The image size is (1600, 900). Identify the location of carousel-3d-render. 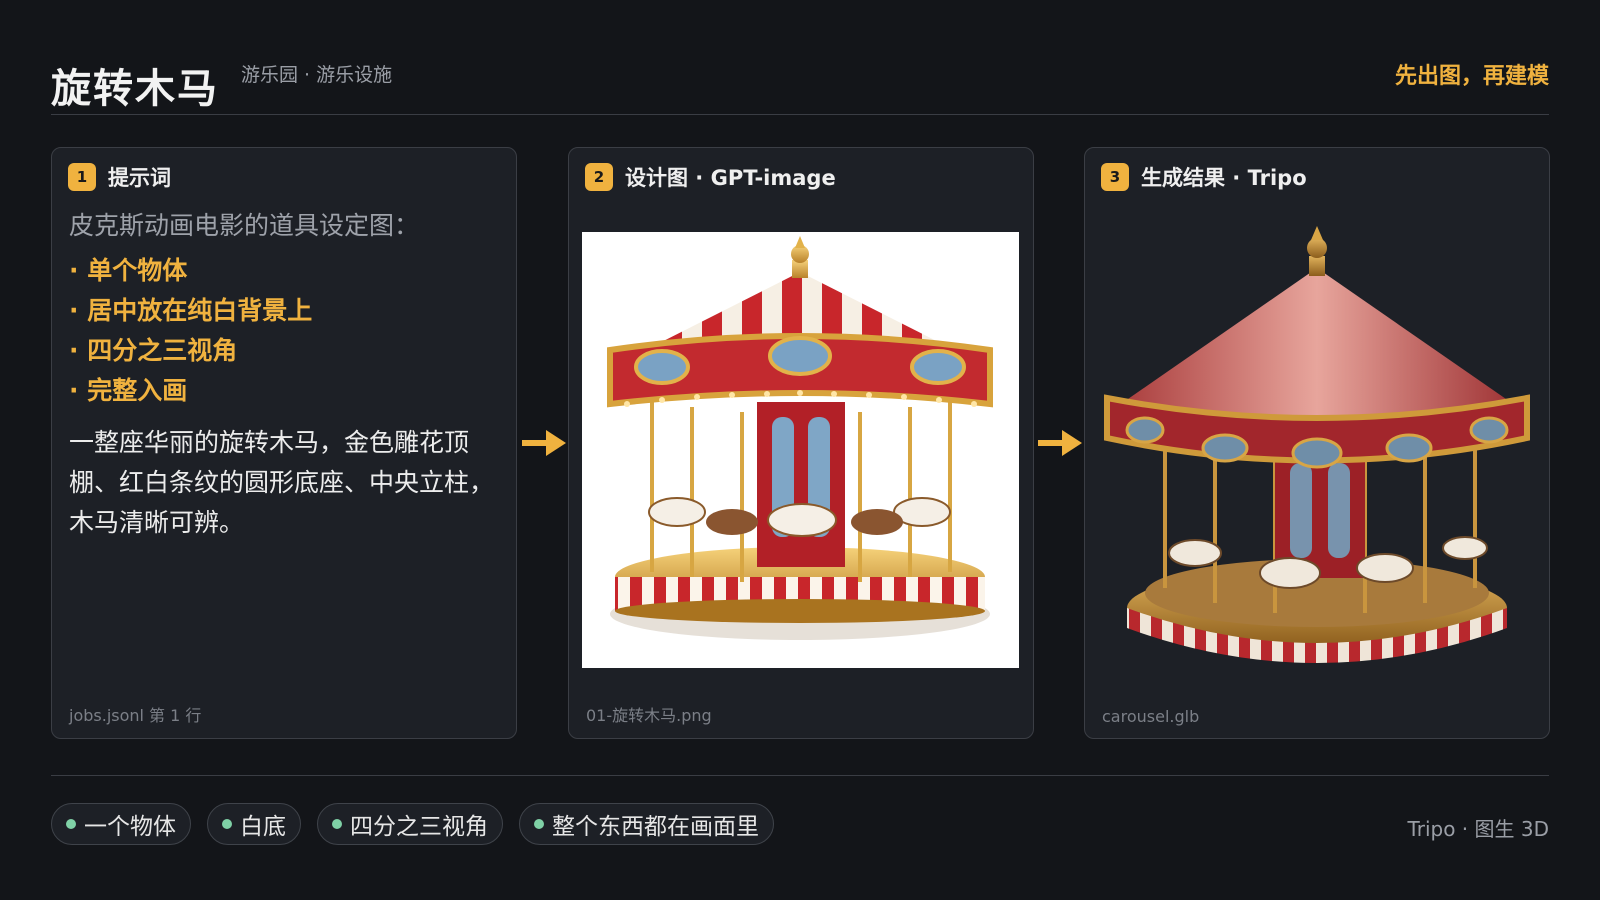
(1317, 444).